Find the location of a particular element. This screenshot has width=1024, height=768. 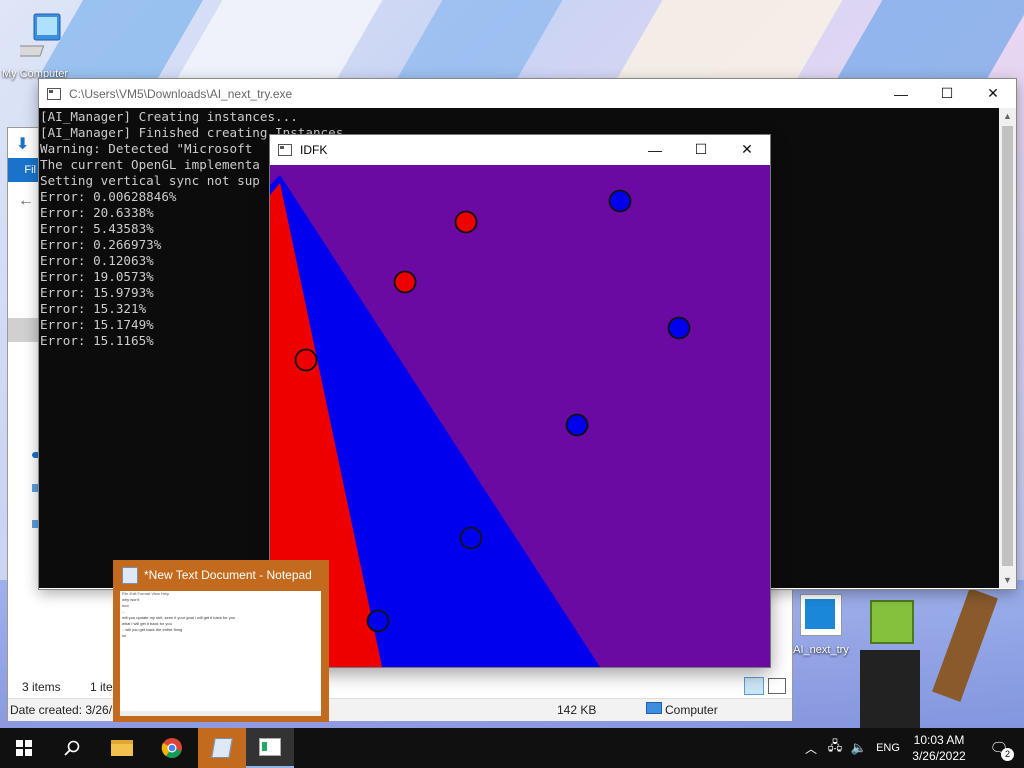

notepad-taskbar-icon is located at coordinates (222, 748).